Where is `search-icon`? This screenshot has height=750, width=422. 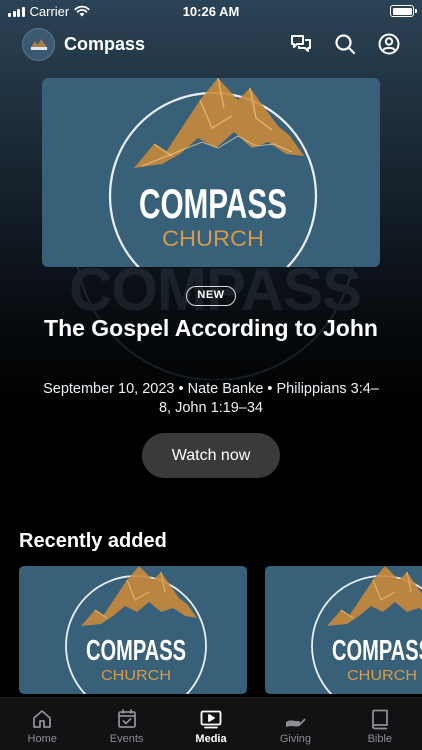 search-icon is located at coordinates (345, 44).